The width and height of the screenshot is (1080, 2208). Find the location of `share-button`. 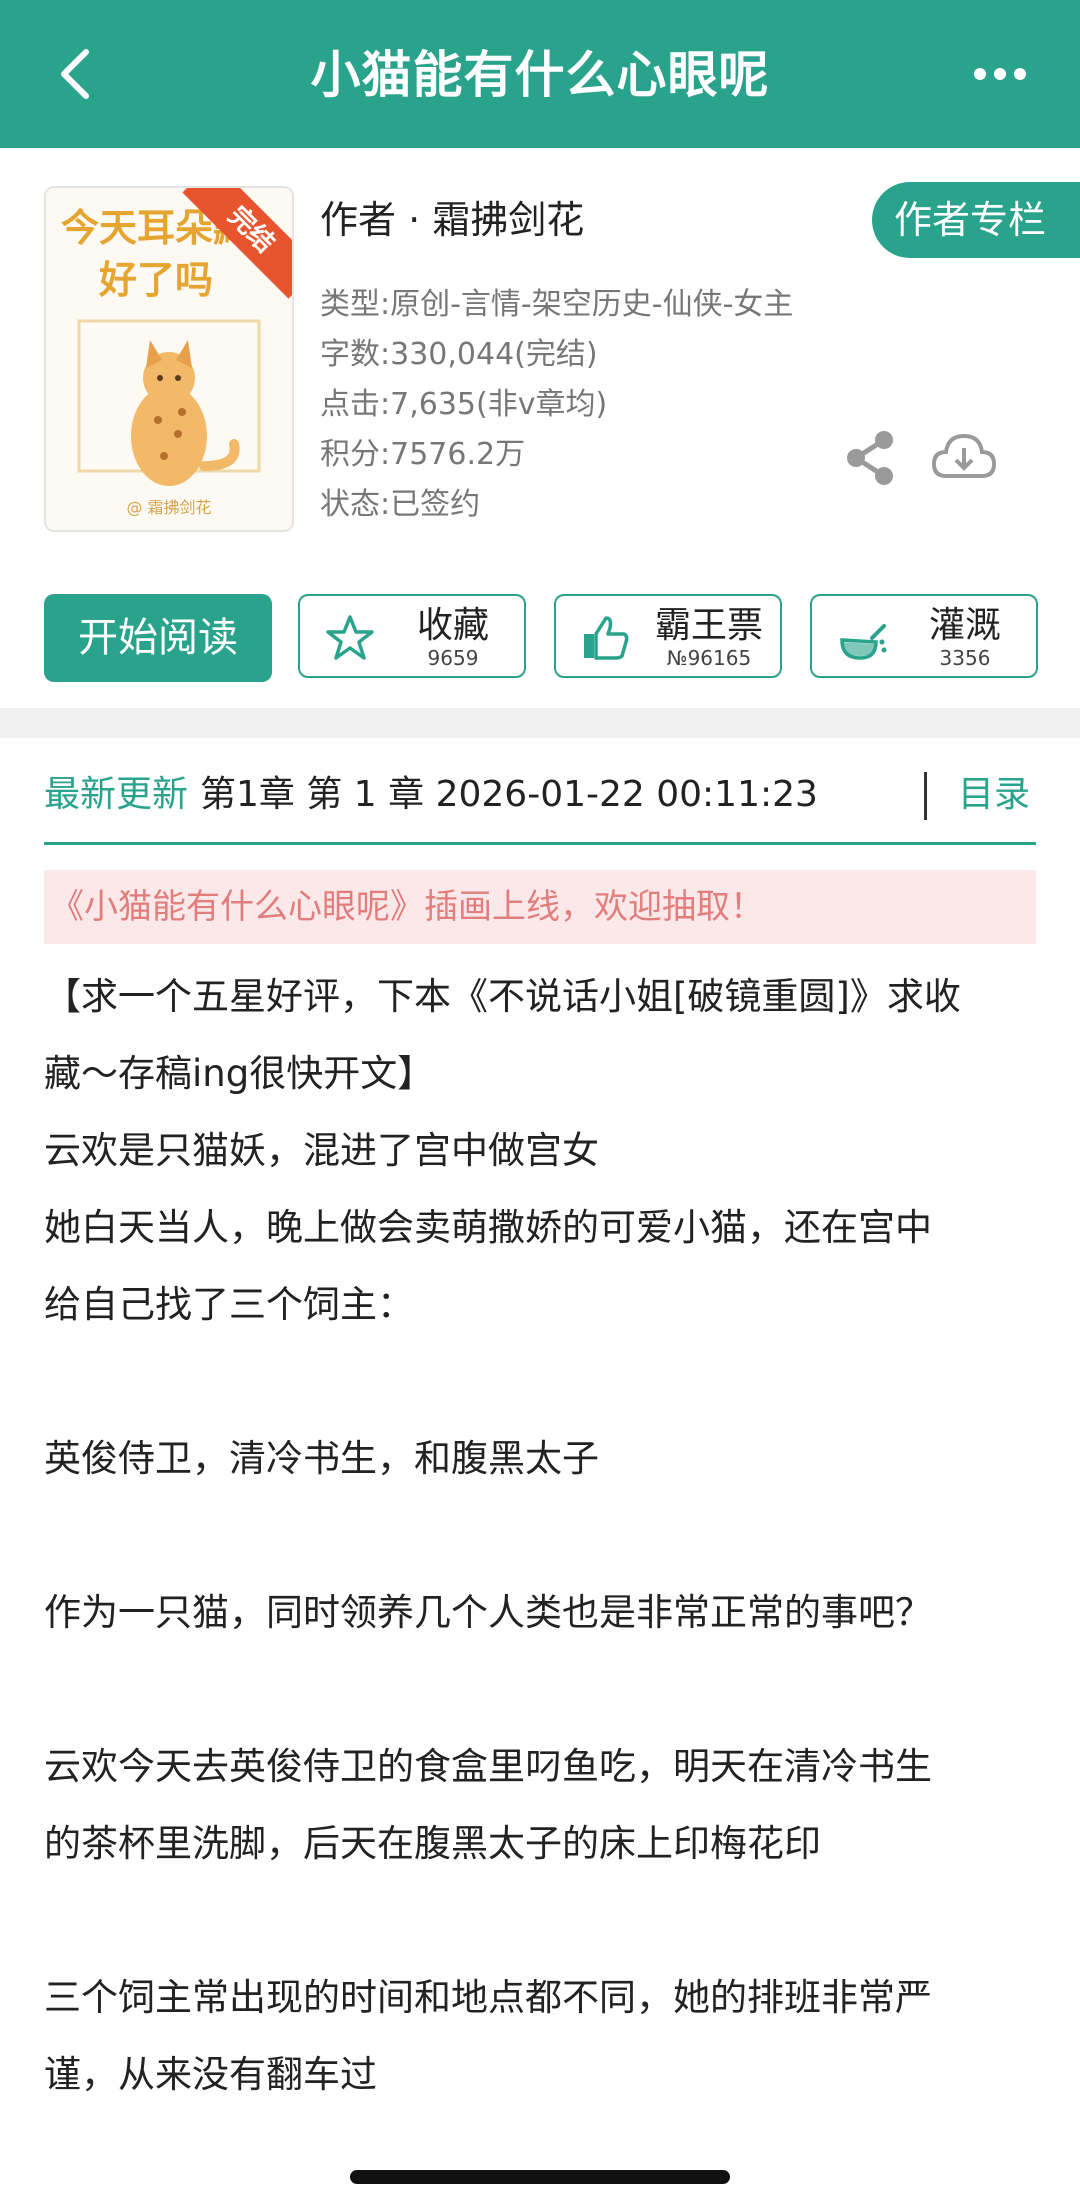

share-button is located at coordinates (870, 458).